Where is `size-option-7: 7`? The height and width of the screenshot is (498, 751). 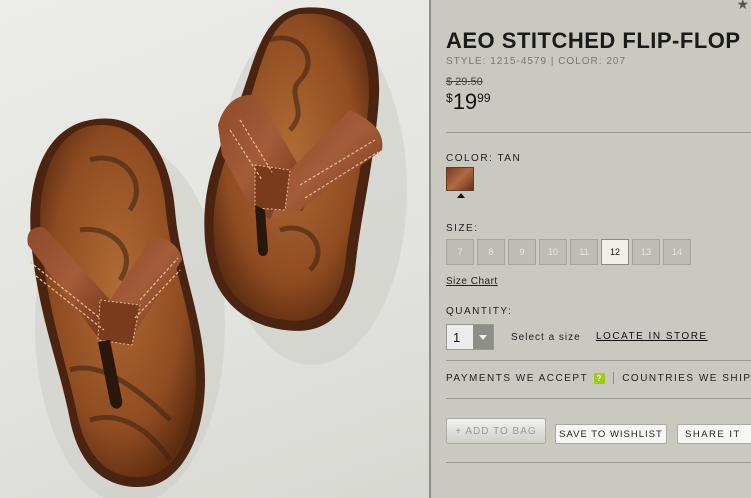
size-option-7: 7 is located at coordinates (460, 252).